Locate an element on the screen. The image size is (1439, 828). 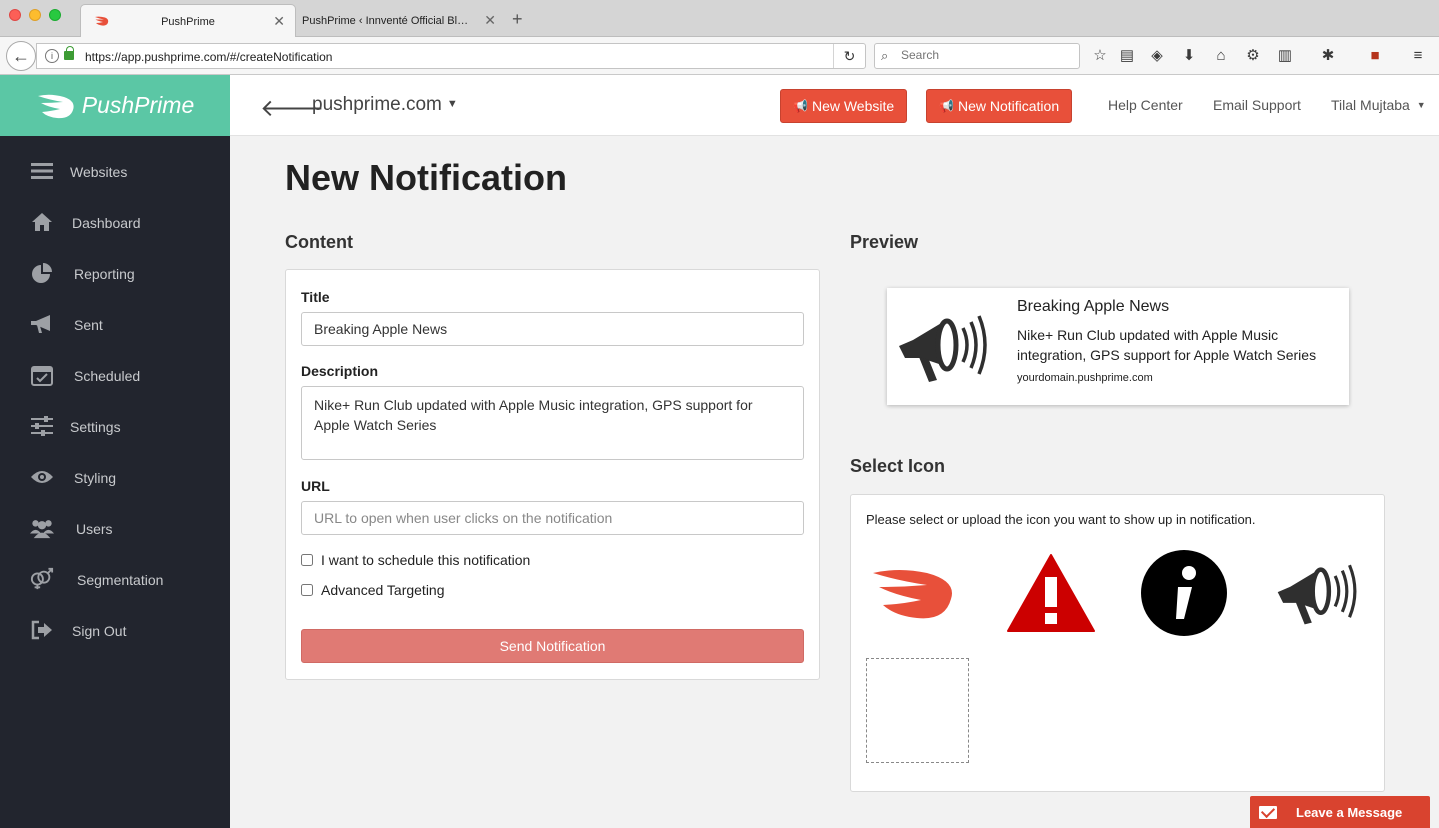
site-name: pushprime.com is located at coordinates (377, 104).